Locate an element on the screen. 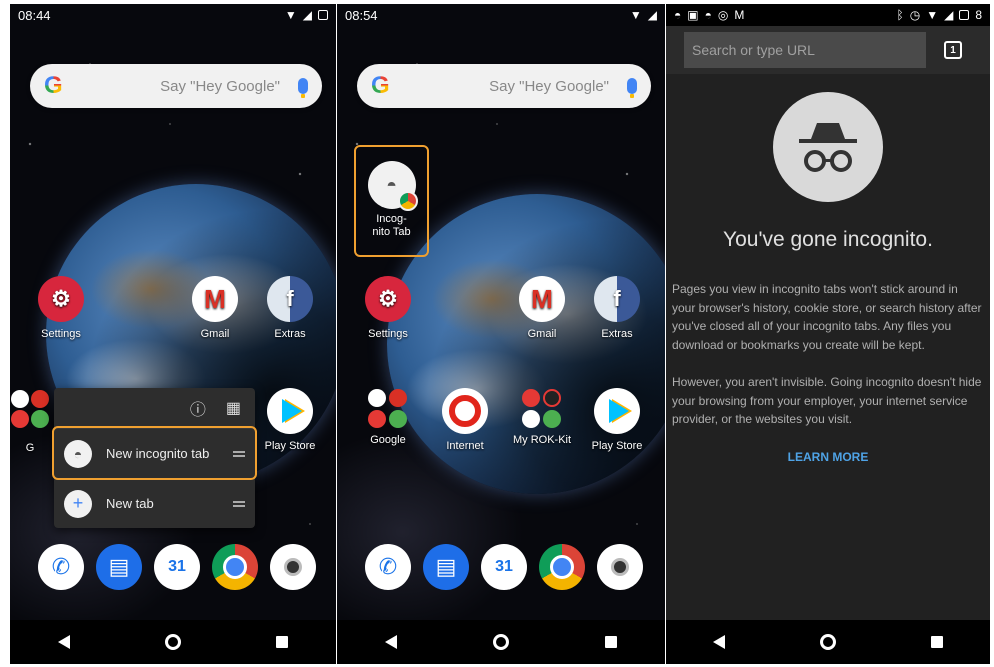 Image resolution: width=994 pixels, height=667 pixels. chrome-shortcut-menu: ⓘ ▦ ◓ New incognito tab + New tab is located at coordinates (154, 458).